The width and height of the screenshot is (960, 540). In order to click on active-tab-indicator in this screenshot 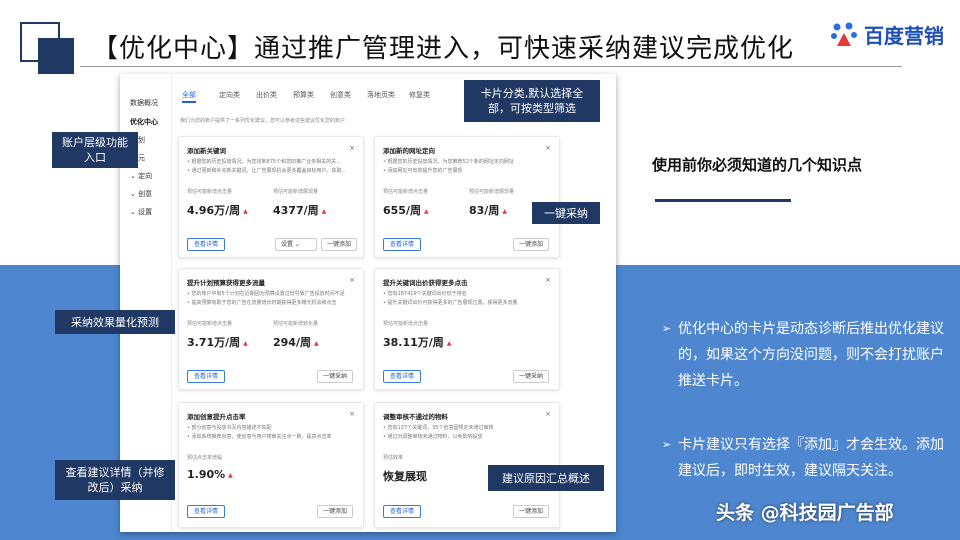, I will do `click(189, 102)`.